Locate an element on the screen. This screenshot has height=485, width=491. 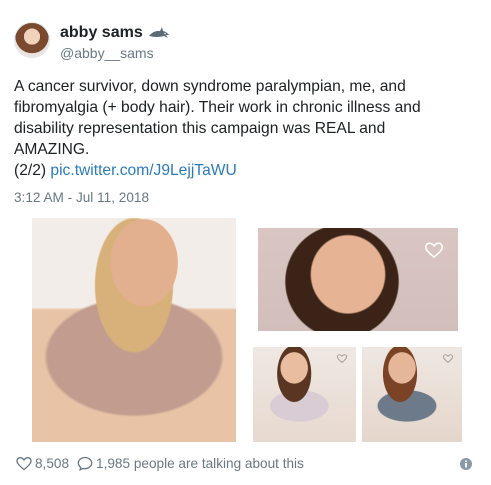
author-name-row: abby sams is located at coordinates (115, 33).